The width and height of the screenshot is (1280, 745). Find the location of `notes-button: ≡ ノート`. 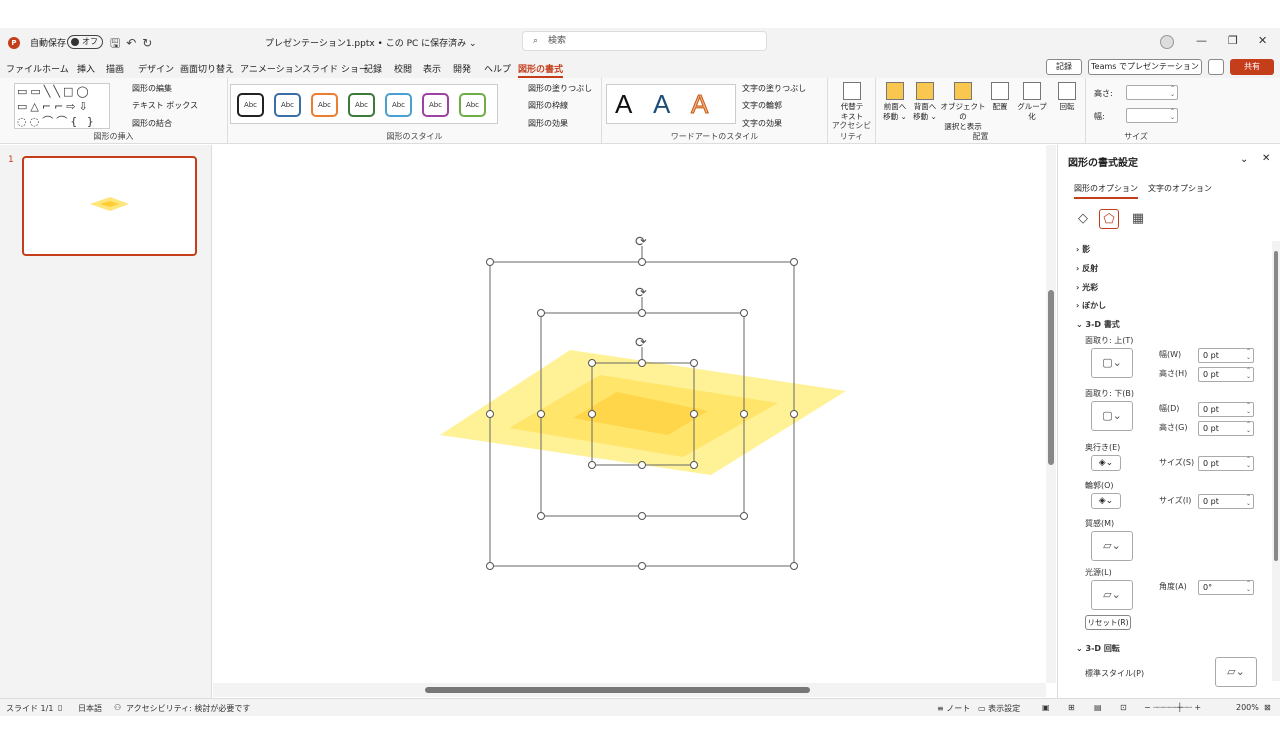

notes-button: ≡ ノート is located at coordinates (953, 708).